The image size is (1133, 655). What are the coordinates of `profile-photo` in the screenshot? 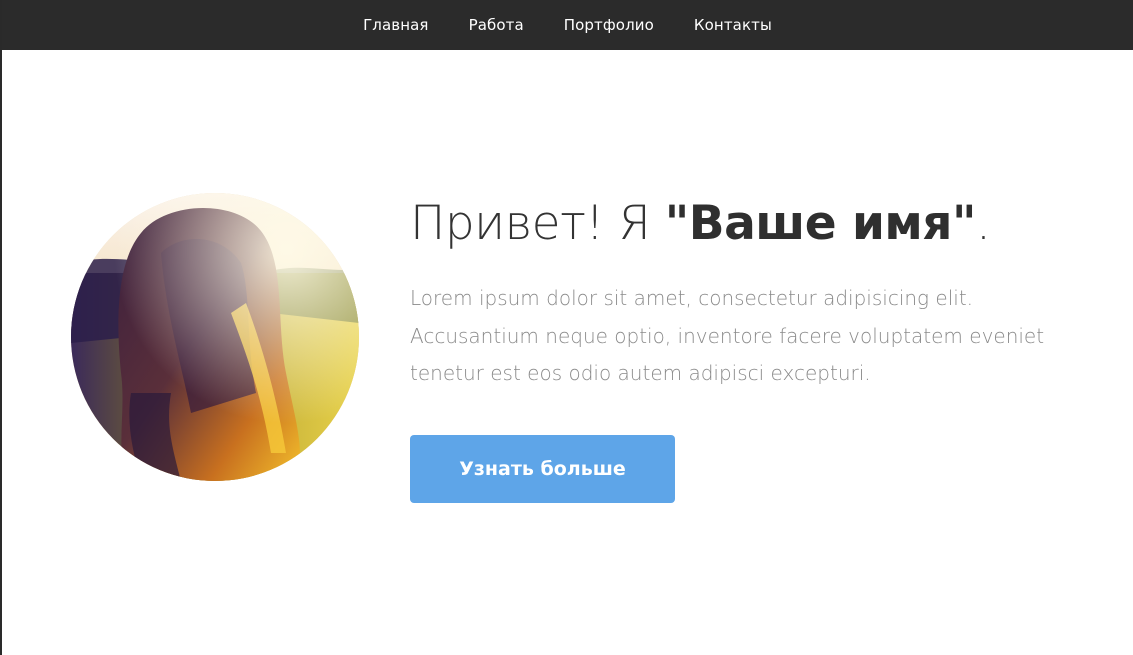 It's located at (215, 337).